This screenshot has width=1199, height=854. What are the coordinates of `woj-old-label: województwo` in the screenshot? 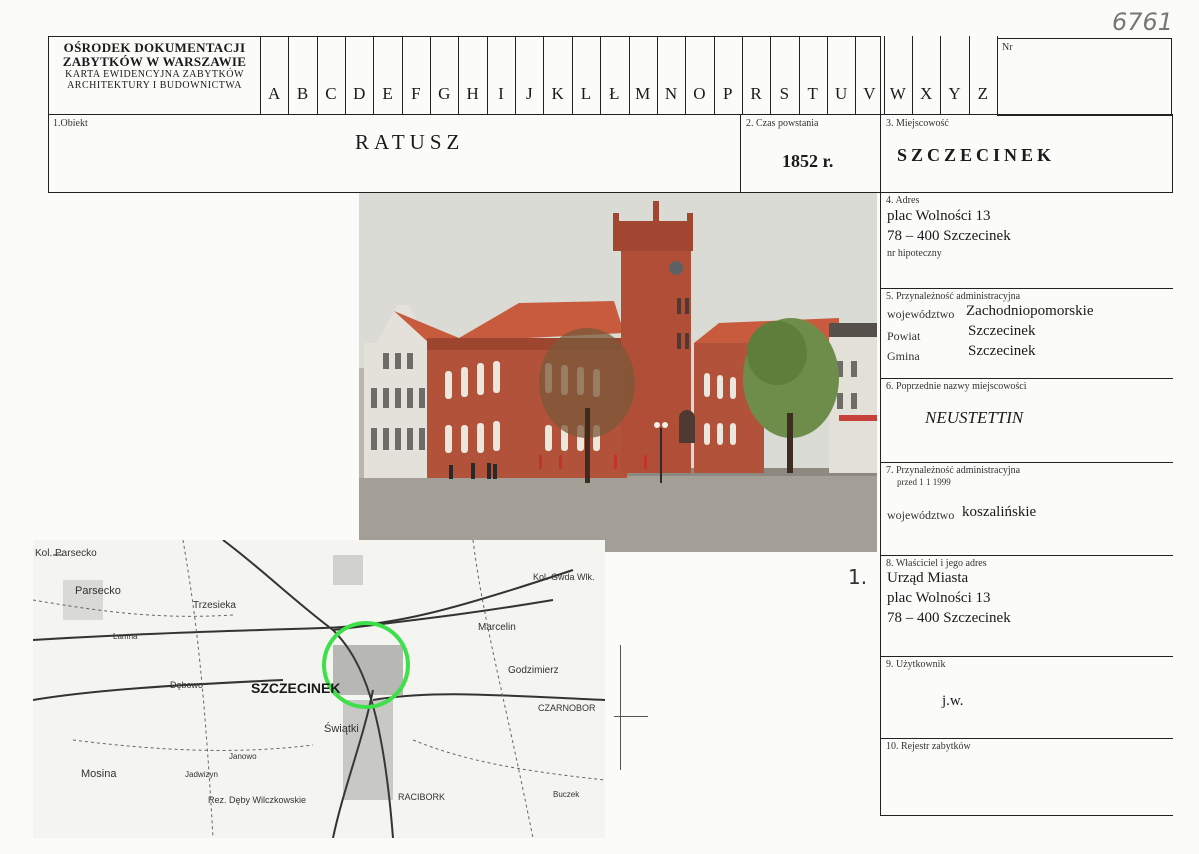 It's located at (921, 515).